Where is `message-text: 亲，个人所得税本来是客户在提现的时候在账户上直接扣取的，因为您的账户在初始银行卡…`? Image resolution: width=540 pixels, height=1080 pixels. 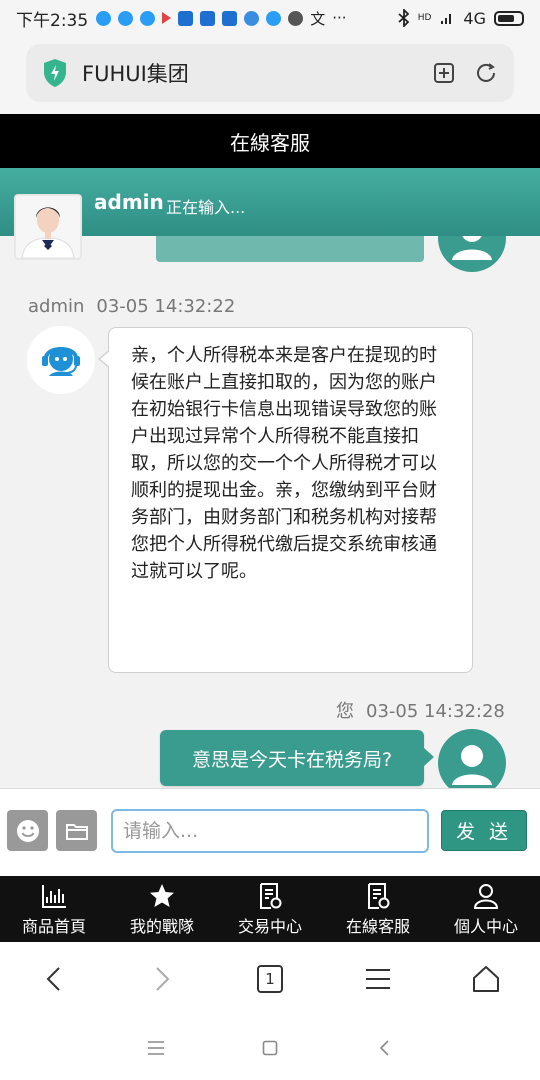
message-text: 亲，个人所得税本来是客户在提现的时候在账户上直接扣取的，因为您的账户在初始银行卡… is located at coordinates (284, 463).